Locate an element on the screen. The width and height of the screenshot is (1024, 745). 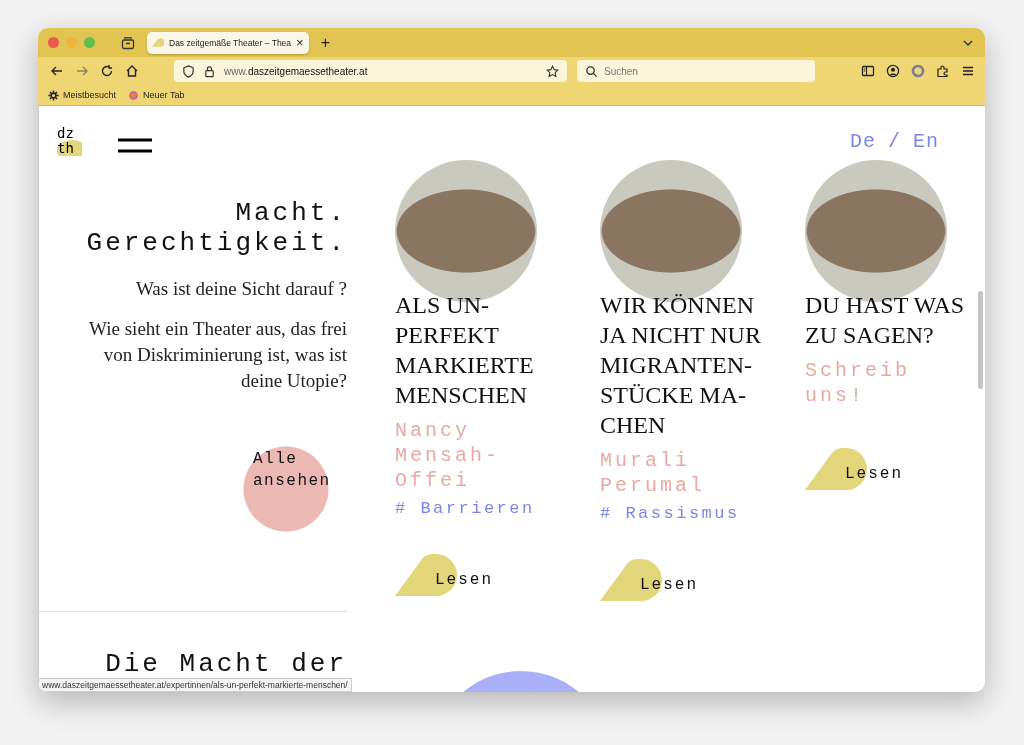
bookmark-label: Meistbesucht is located at coordinates (90, 95).